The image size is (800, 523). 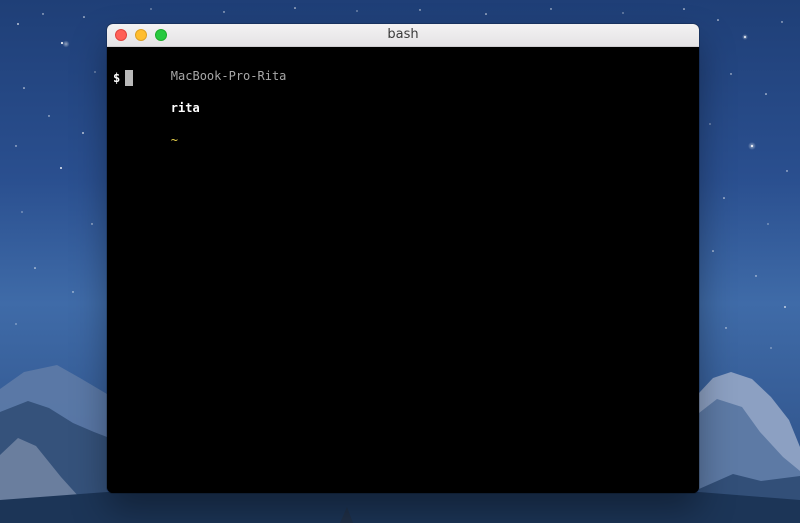 I want to click on prompt-header-line: MacBook-Pro-Rita rita ~, so click(x=403, y=99).